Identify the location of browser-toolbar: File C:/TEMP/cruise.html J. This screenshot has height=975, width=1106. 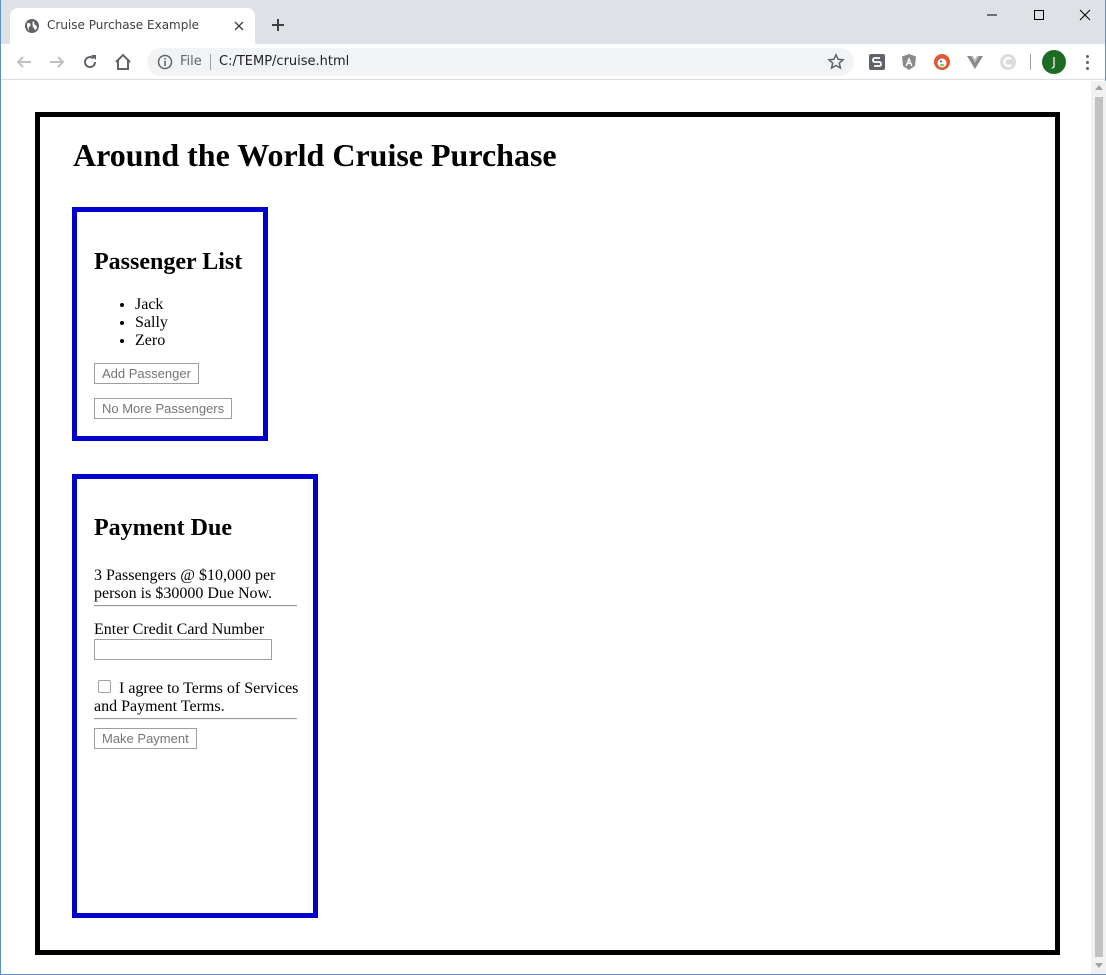
(553, 62).